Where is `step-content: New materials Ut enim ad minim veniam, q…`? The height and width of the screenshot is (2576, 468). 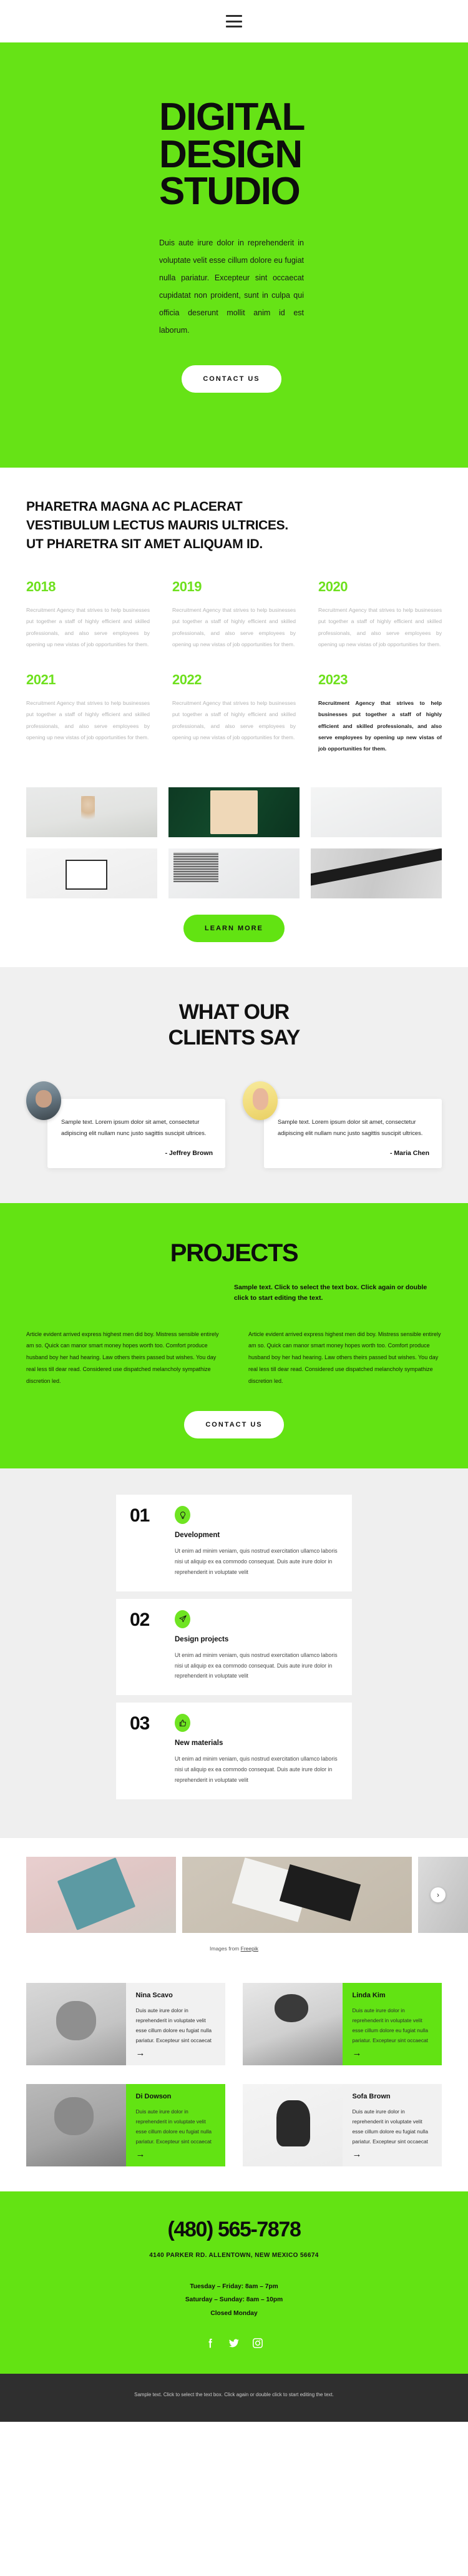 step-content: New materials Ut enim ad minim veniam, q… is located at coordinates (256, 1750).